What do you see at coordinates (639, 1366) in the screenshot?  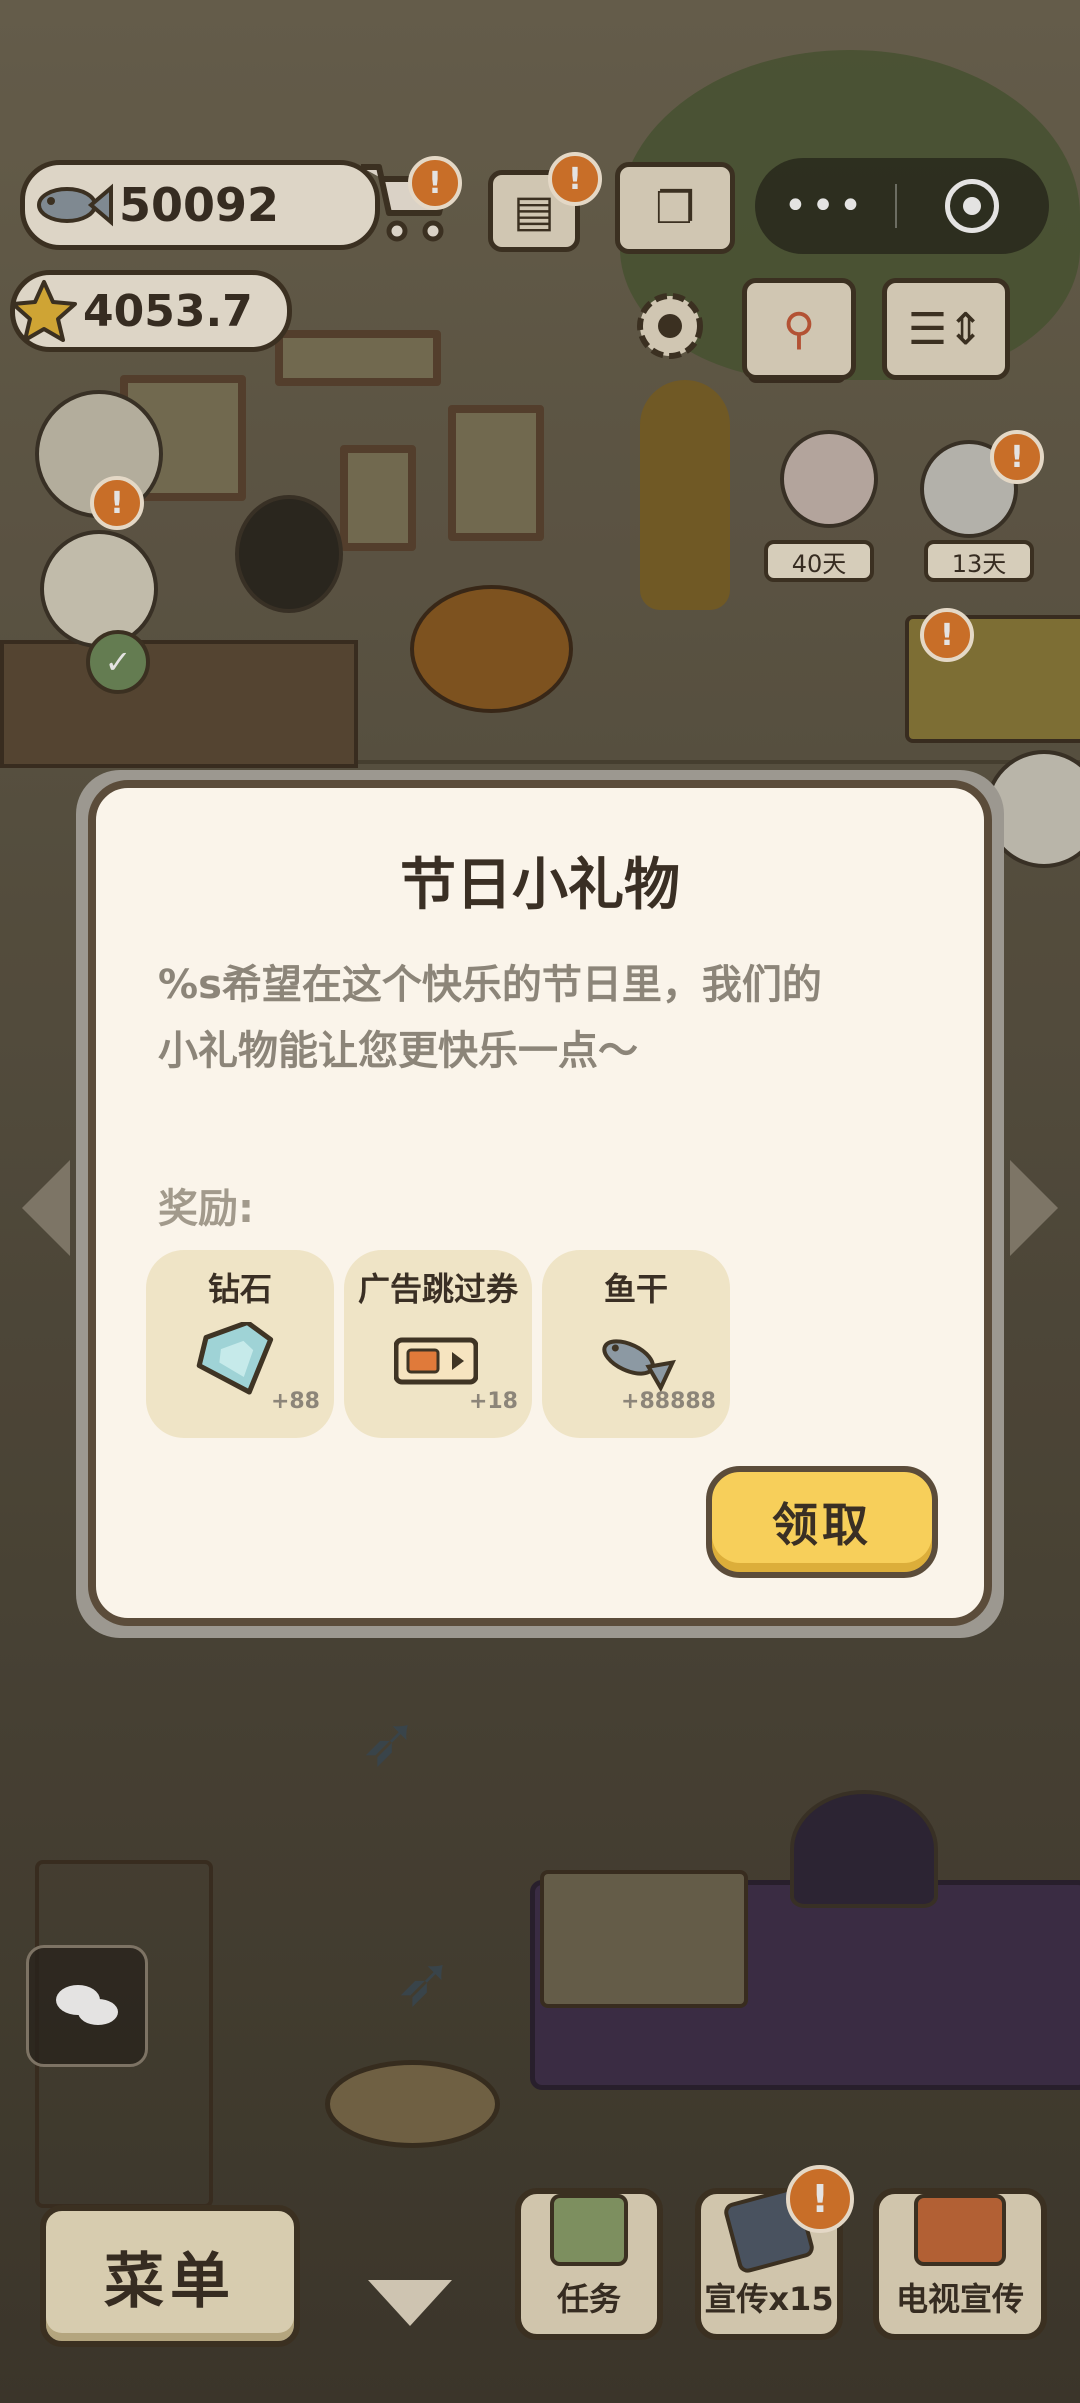 I see `dried-fish-icon` at bounding box center [639, 1366].